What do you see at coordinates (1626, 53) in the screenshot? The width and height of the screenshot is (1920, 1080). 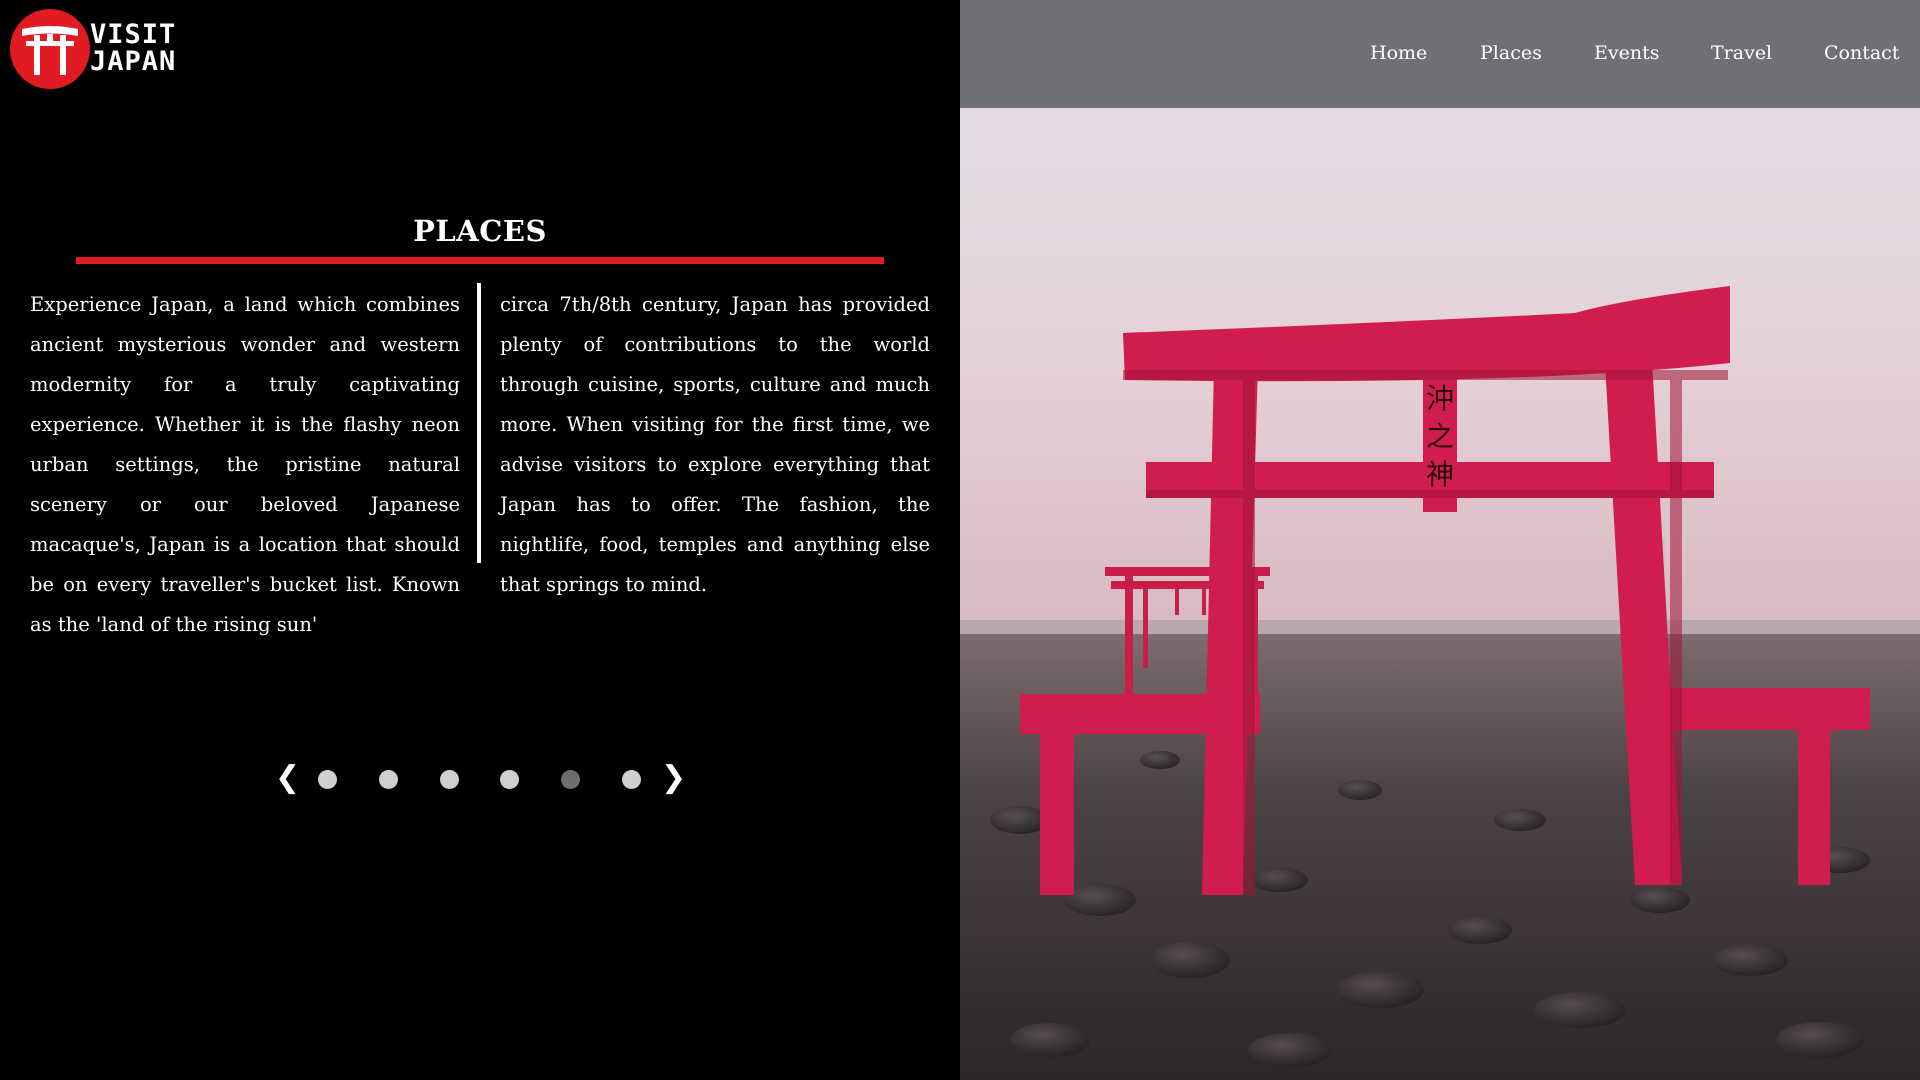 I see `nav-link-events: Events` at bounding box center [1626, 53].